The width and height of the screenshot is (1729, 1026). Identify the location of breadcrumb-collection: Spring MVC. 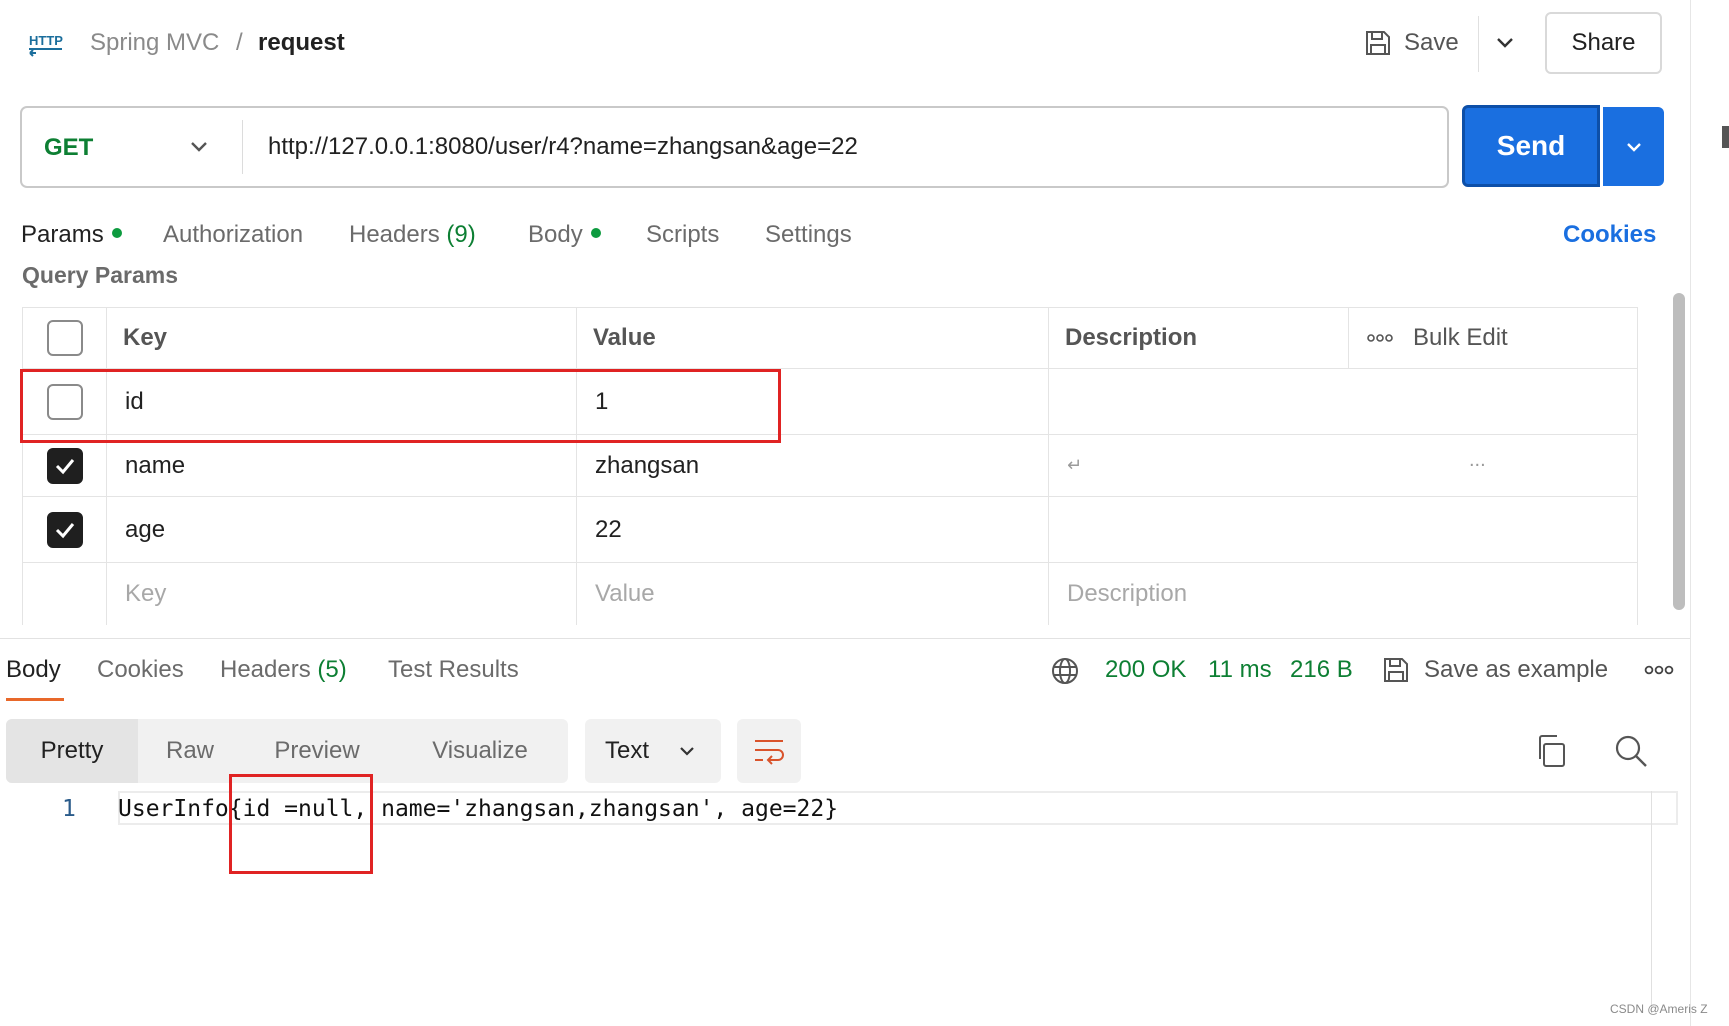
(154, 43).